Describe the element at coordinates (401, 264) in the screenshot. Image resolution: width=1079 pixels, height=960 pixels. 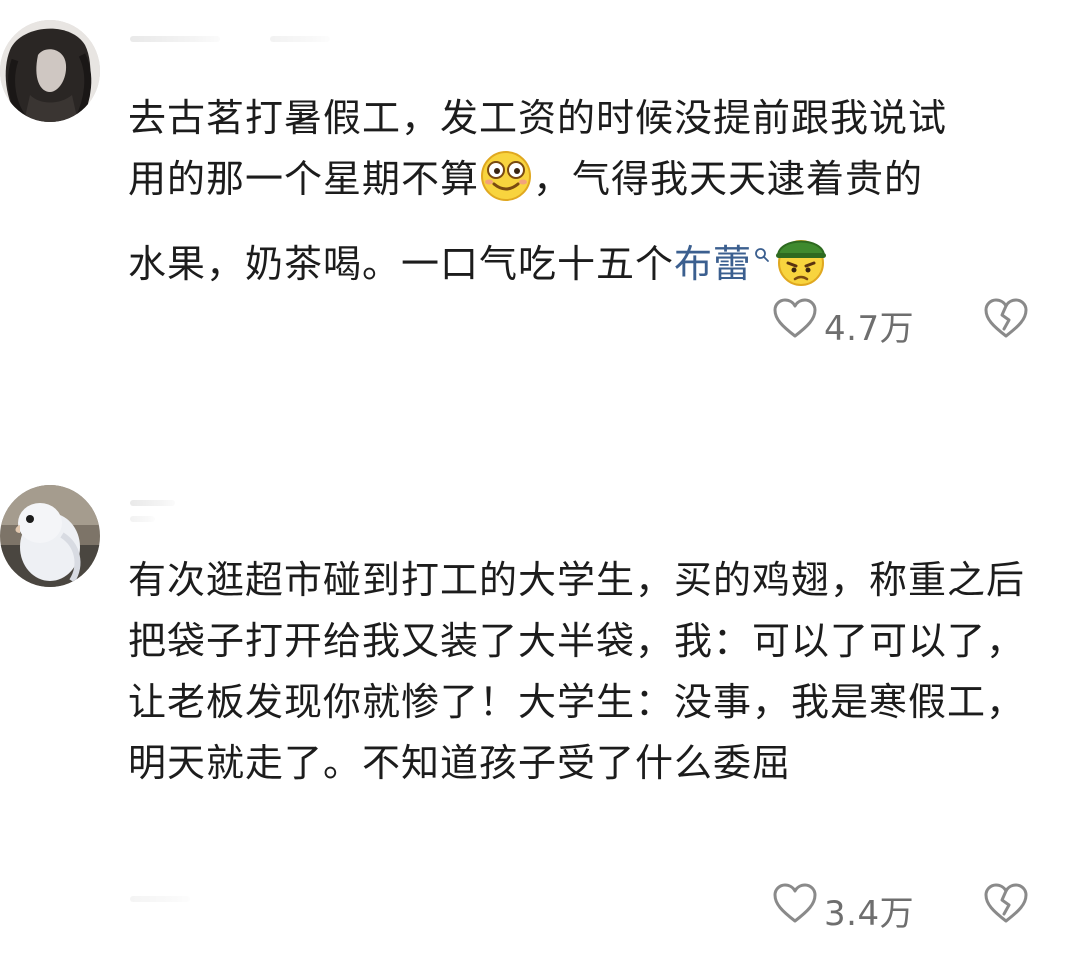
I see `comment-line: 水果，奶茶喝。一口气吃十五个` at that location.